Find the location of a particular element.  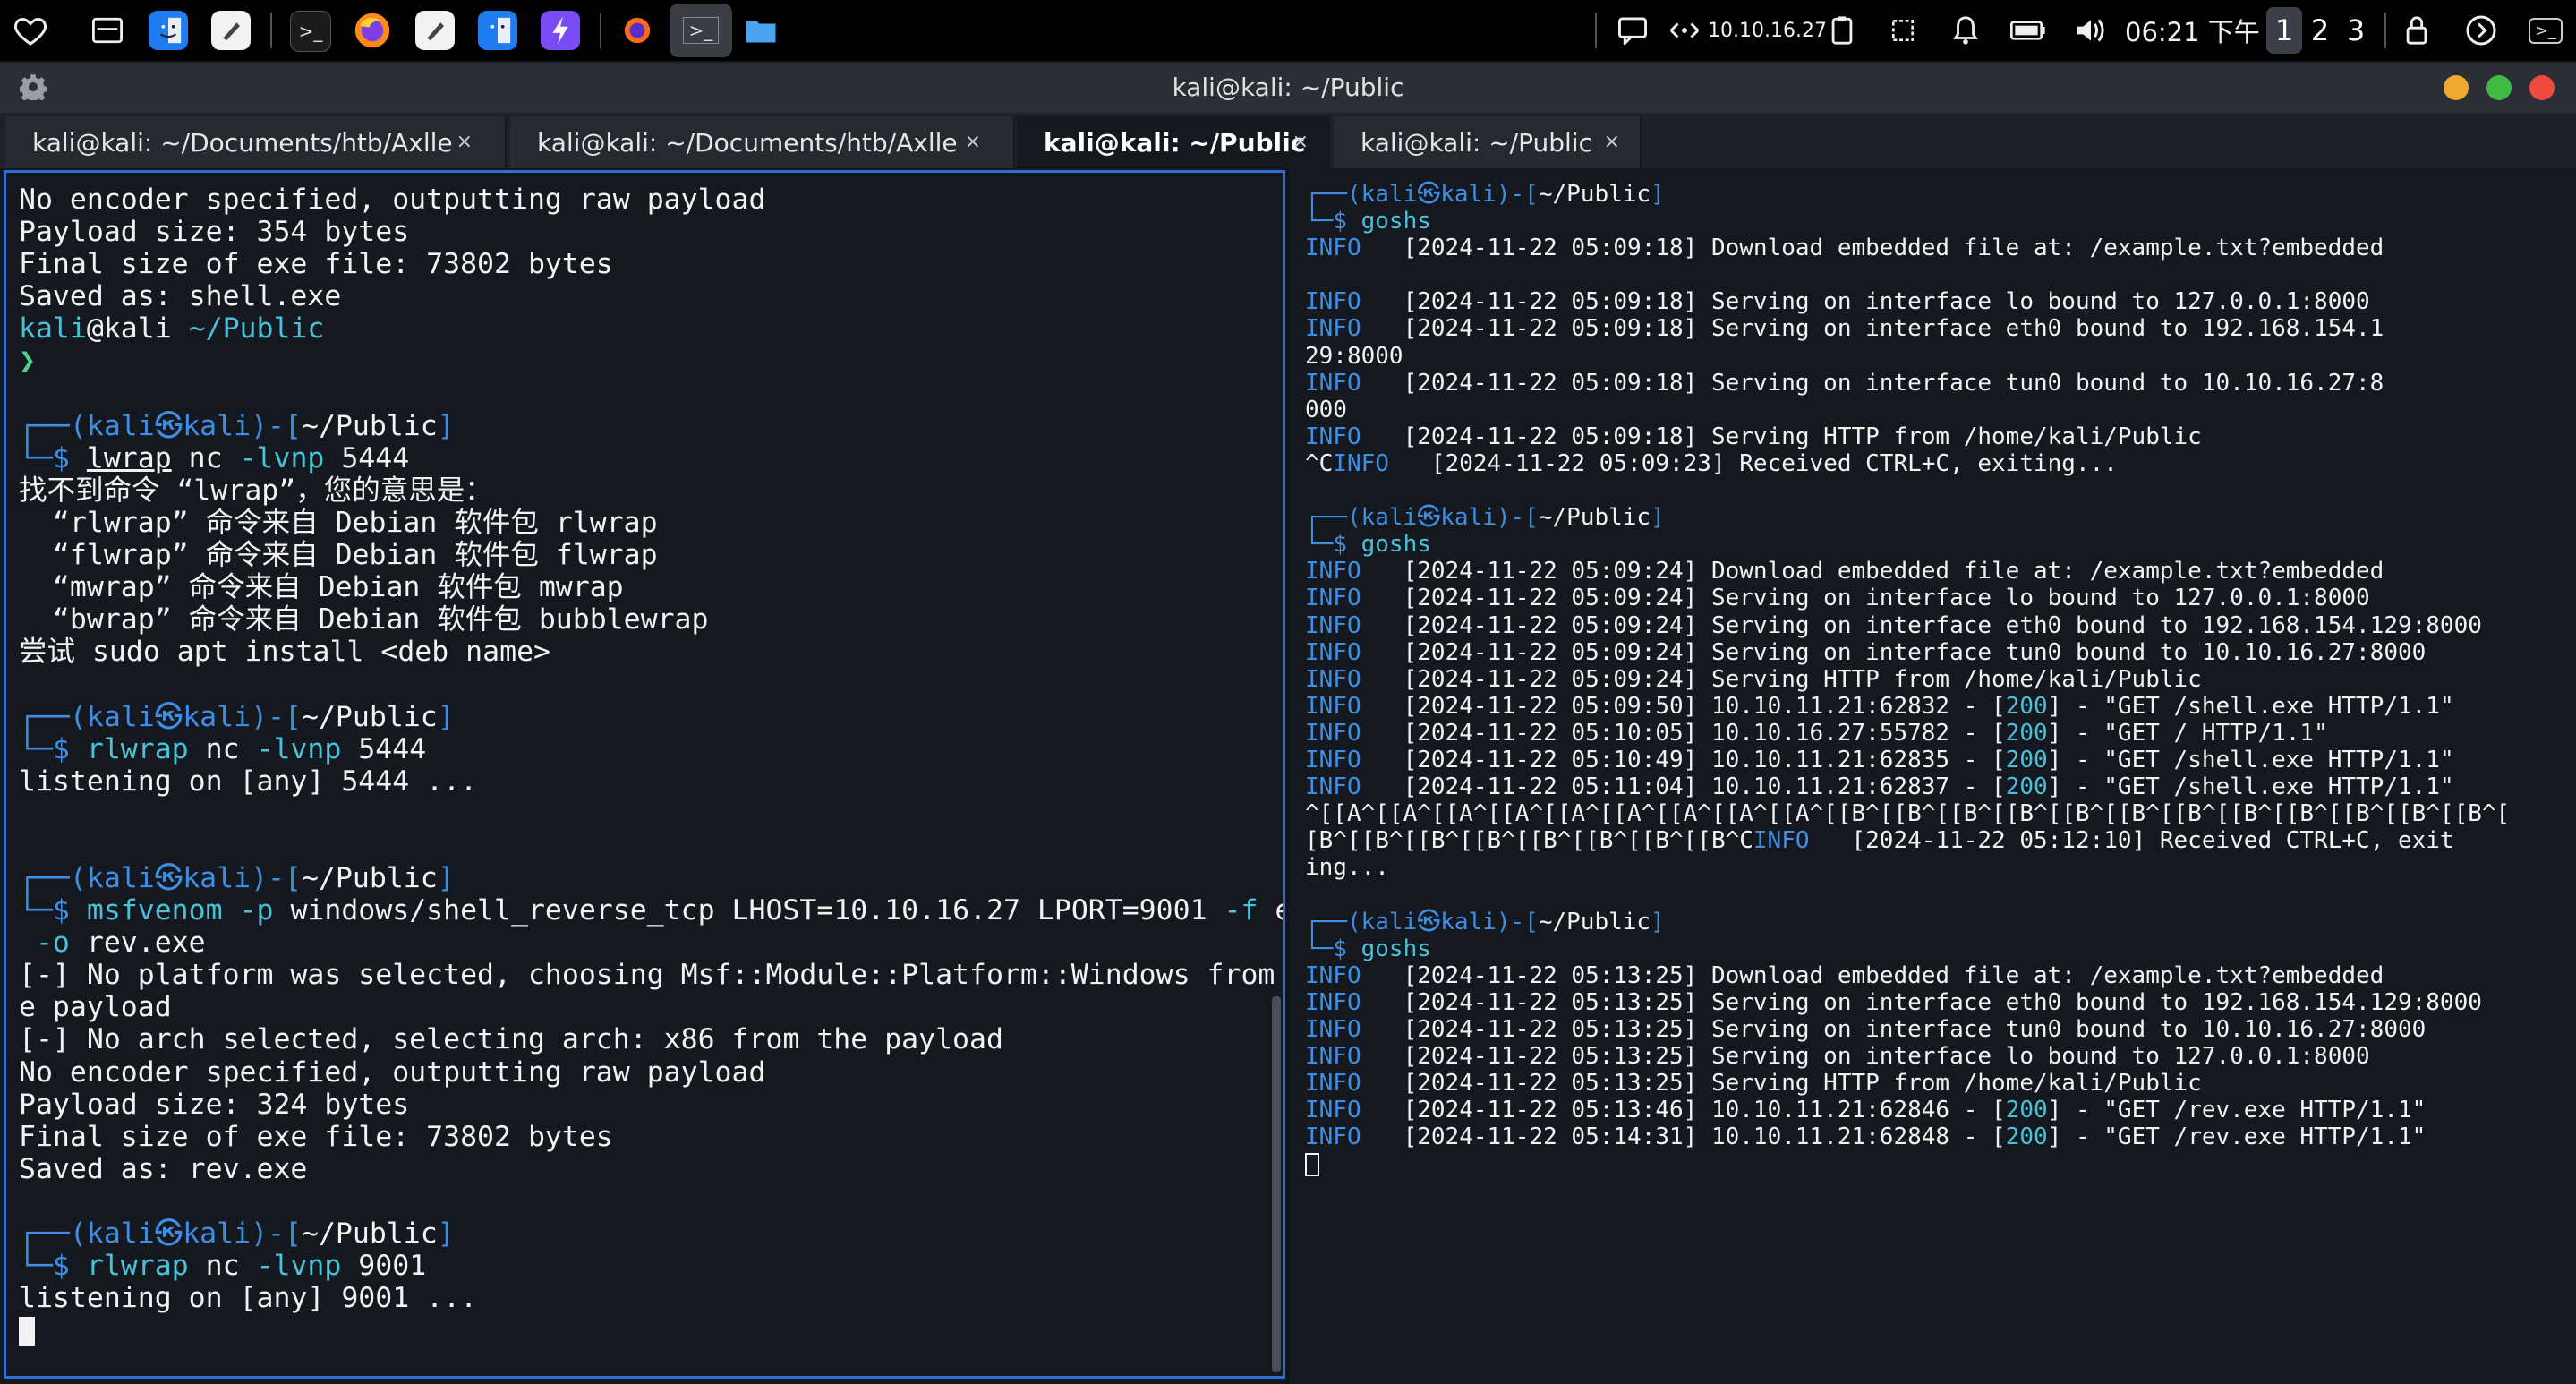

terminal-text: “bwrap” 命令来自 Debian 软件包 bubblewrap is located at coordinates (364, 619).